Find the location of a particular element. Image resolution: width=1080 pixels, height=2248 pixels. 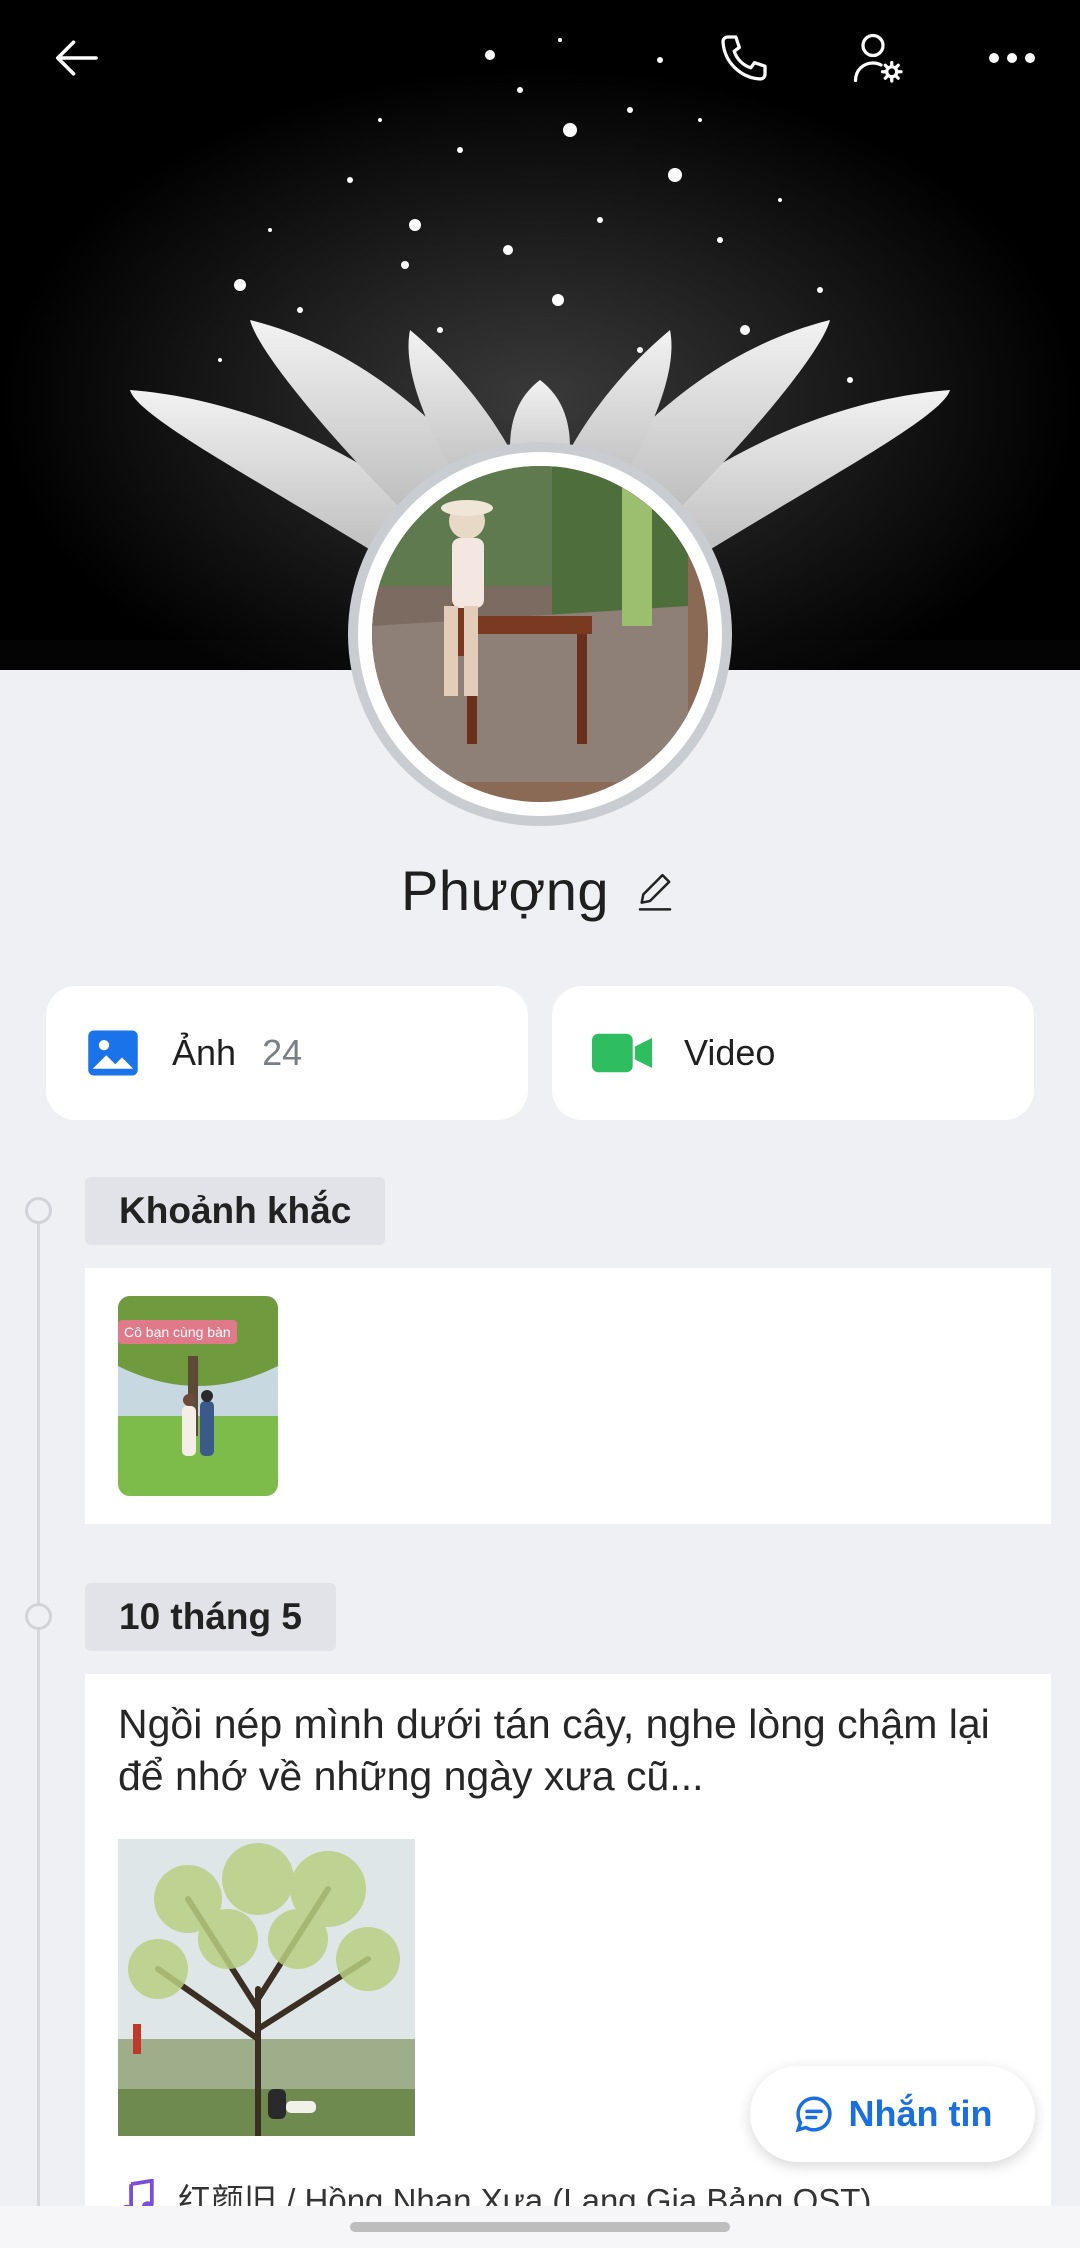

more-horizontal-icon is located at coordinates (1012, 58).